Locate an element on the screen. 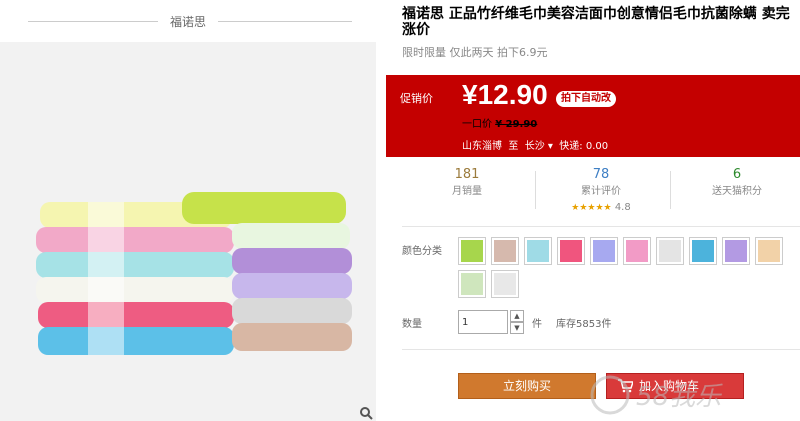  quantity-input is located at coordinates (483, 322).